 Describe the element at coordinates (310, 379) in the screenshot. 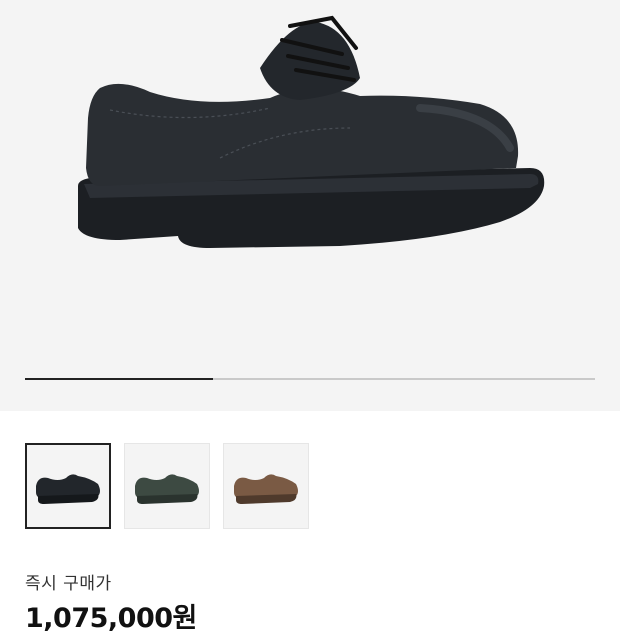

I see `gallery-progress-bar` at that location.